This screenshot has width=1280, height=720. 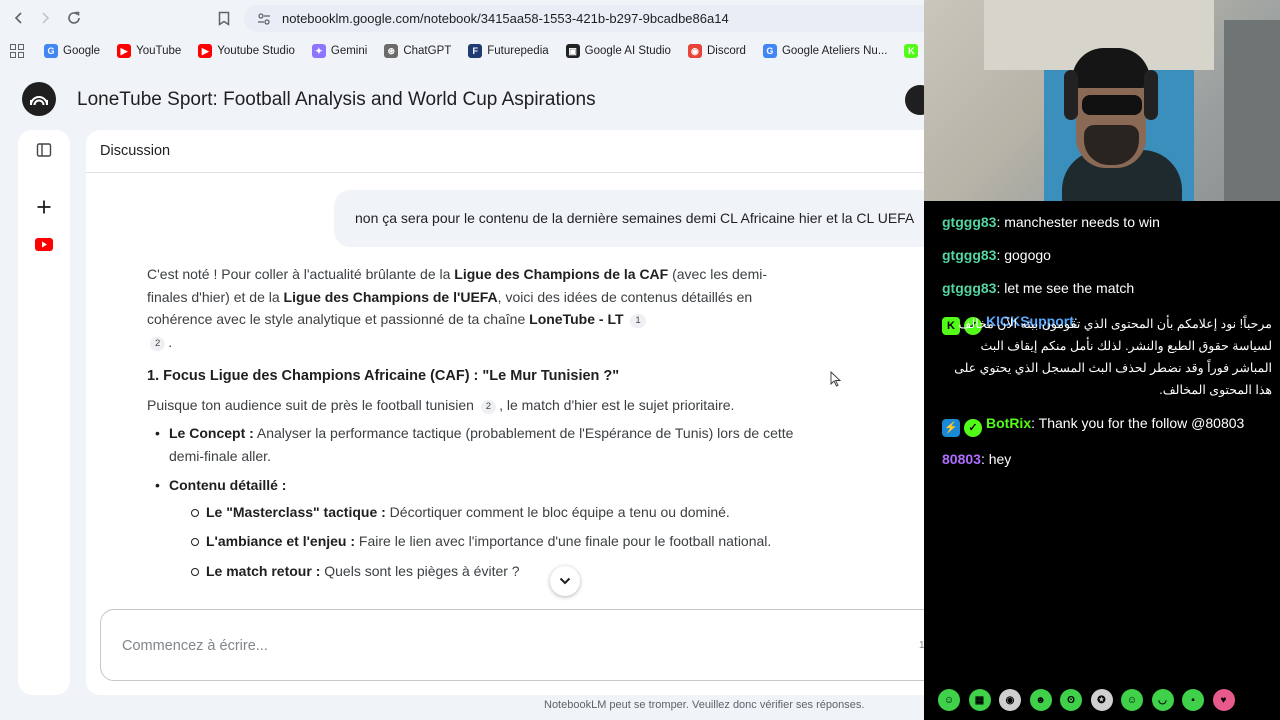 What do you see at coordinates (420, 570) in the screenshot?
I see `item-text: Quels sont les pièges à éviter ?` at bounding box center [420, 570].